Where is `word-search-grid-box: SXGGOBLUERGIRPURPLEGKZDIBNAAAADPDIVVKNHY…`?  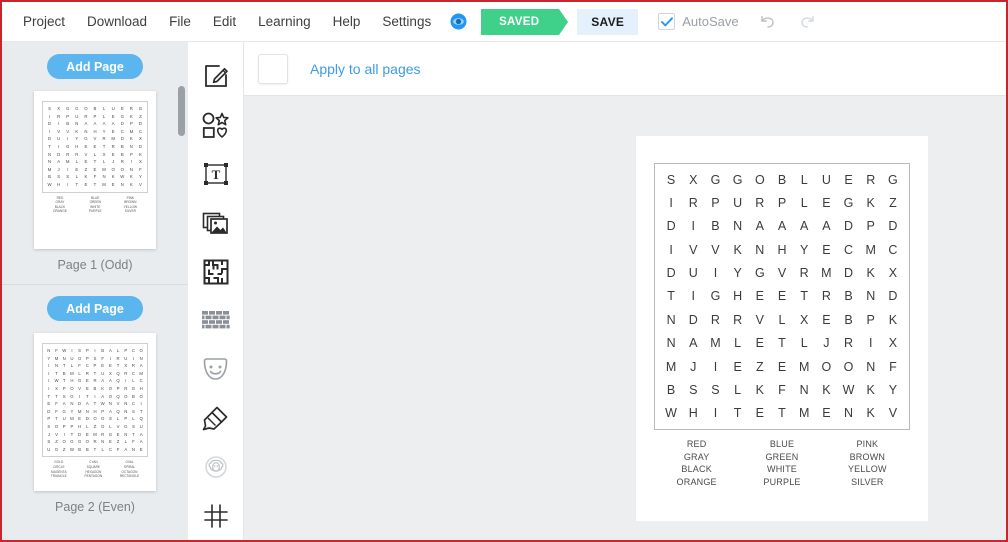
word-search-grid-box: SXGGOBLUERGIRPURPLEGKZDIBNAAAADPDIVVKNHY… is located at coordinates (782, 296).